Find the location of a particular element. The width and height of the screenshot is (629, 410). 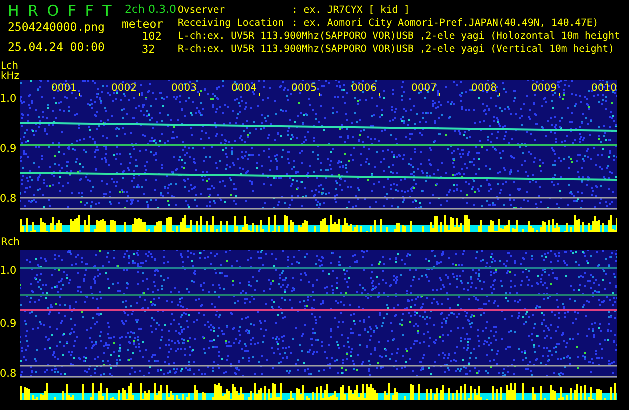

channel-name: Lch is located at coordinates (9, 67).